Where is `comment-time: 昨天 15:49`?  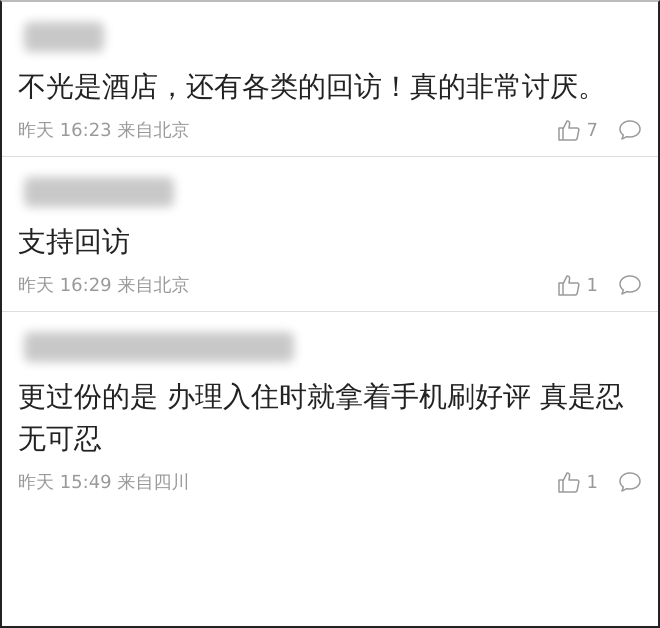 comment-time: 昨天 15:49 is located at coordinates (65, 482).